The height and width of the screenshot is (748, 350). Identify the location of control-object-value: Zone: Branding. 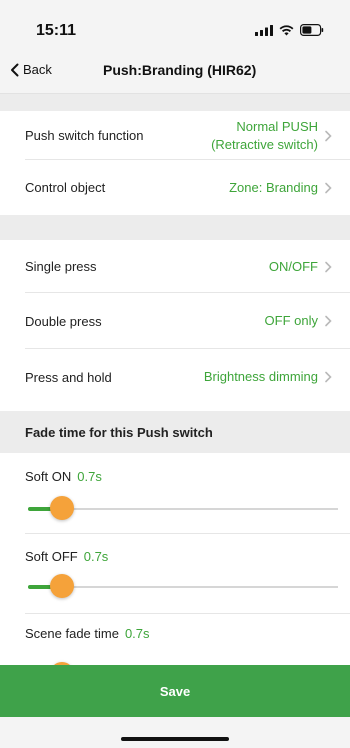
(281, 188).